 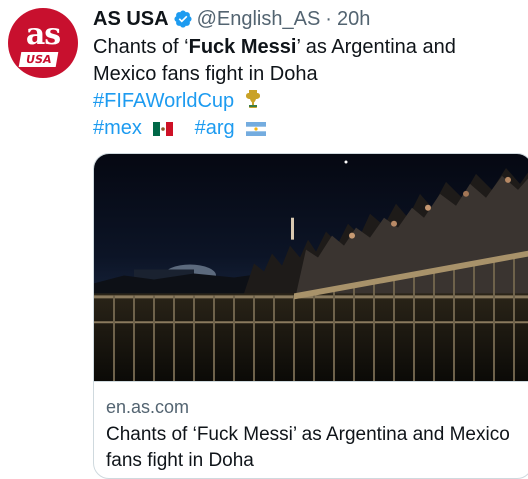 I want to click on avatar-logo-text: as, so click(x=43, y=34).